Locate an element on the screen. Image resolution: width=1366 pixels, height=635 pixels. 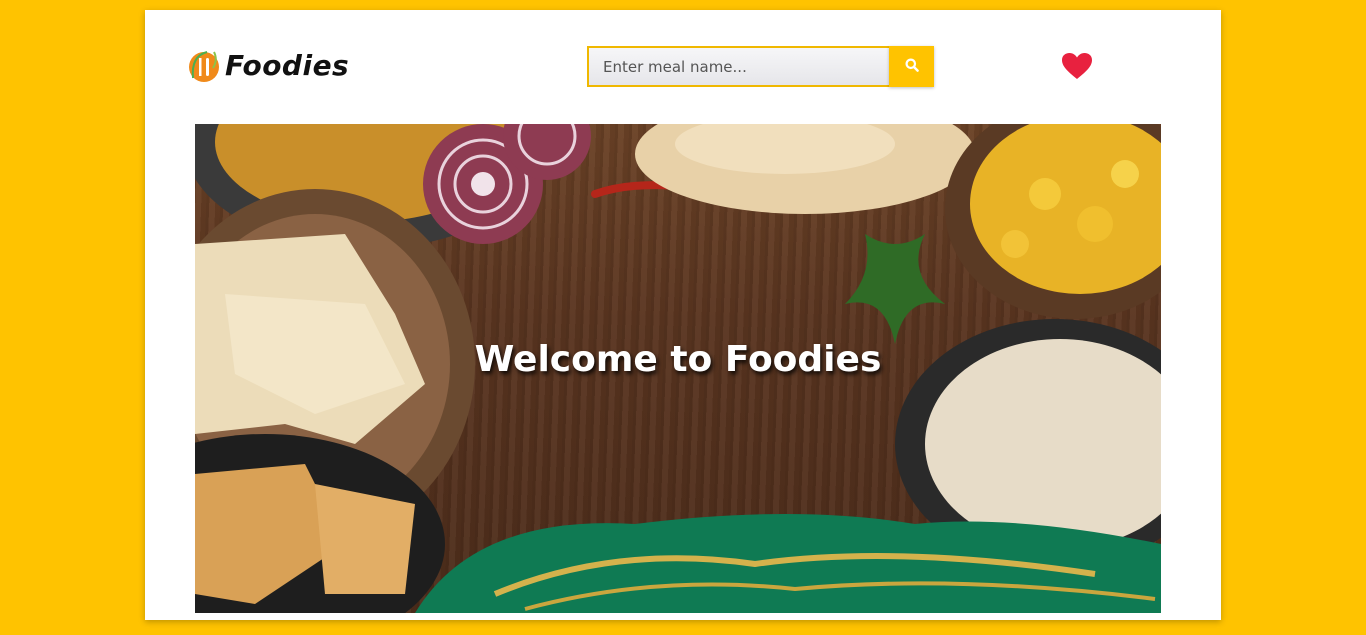
heart-icon is located at coordinates (1077, 68).